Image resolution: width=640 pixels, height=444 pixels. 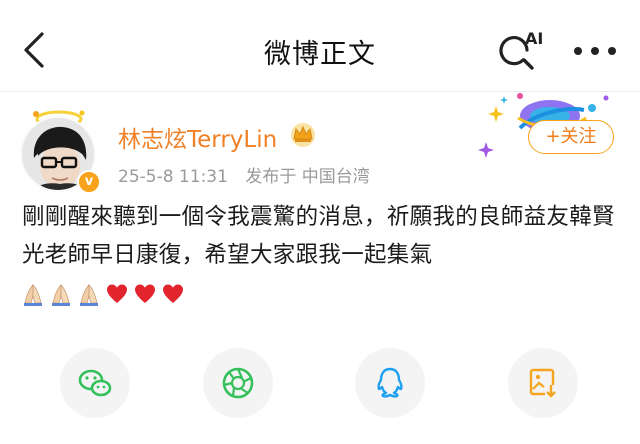 What do you see at coordinates (103, 295) in the screenshot?
I see `emoji-row` at bounding box center [103, 295].